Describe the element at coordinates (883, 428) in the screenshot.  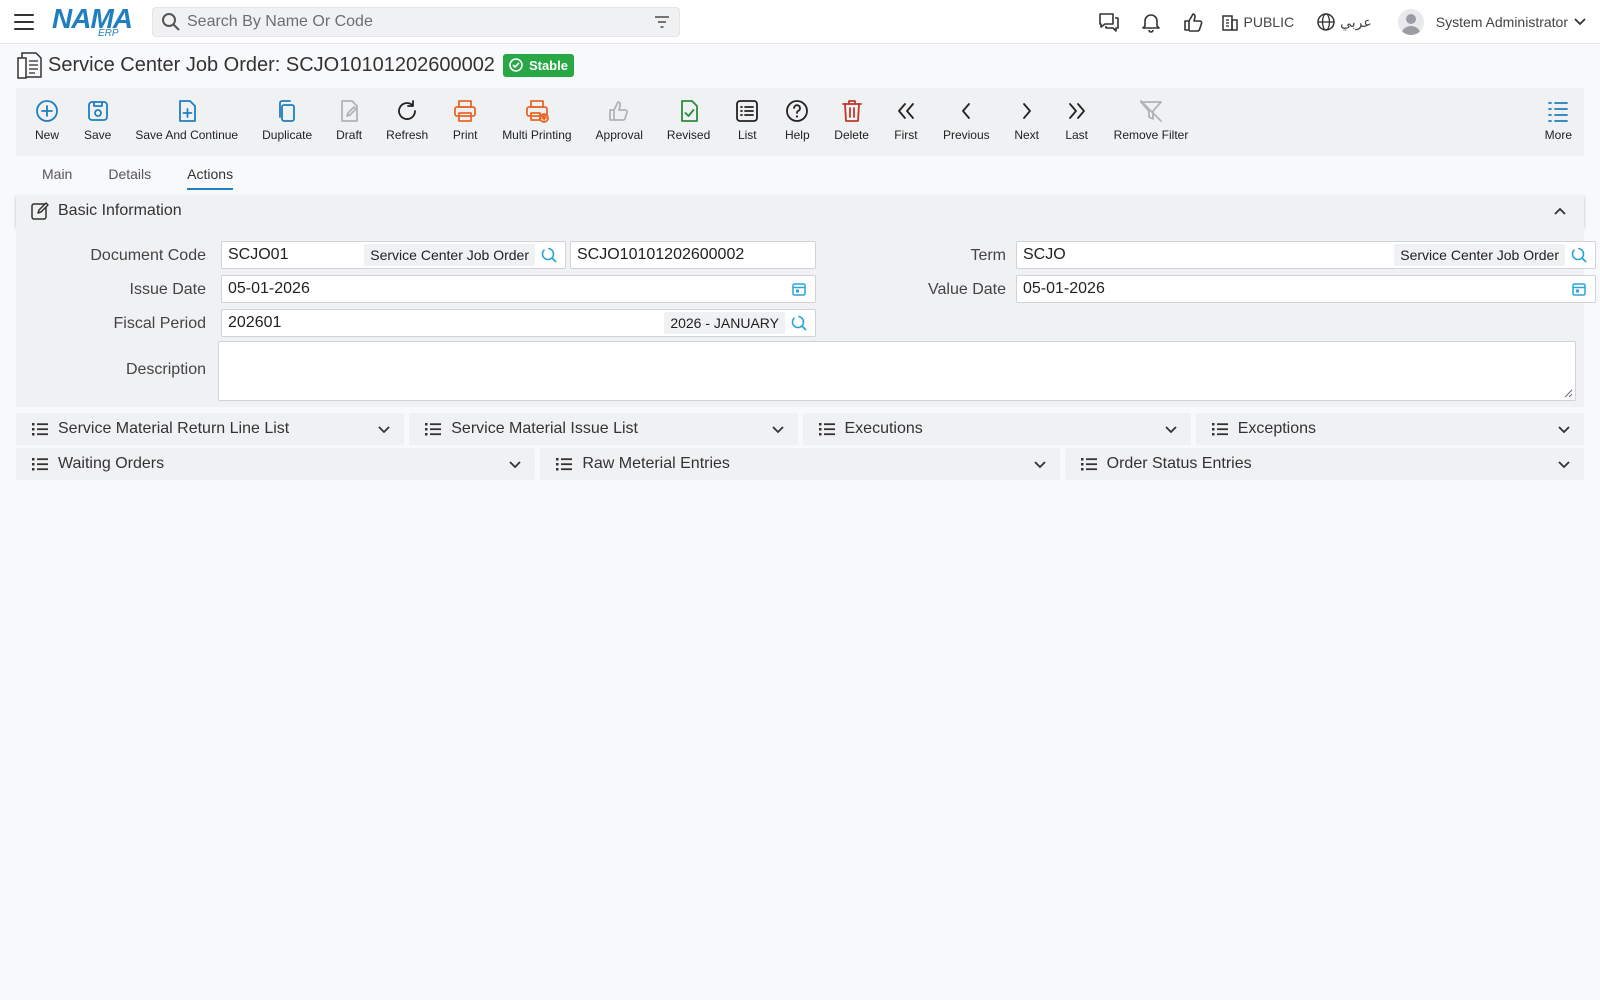
I see `panel-title: Executions` at that location.